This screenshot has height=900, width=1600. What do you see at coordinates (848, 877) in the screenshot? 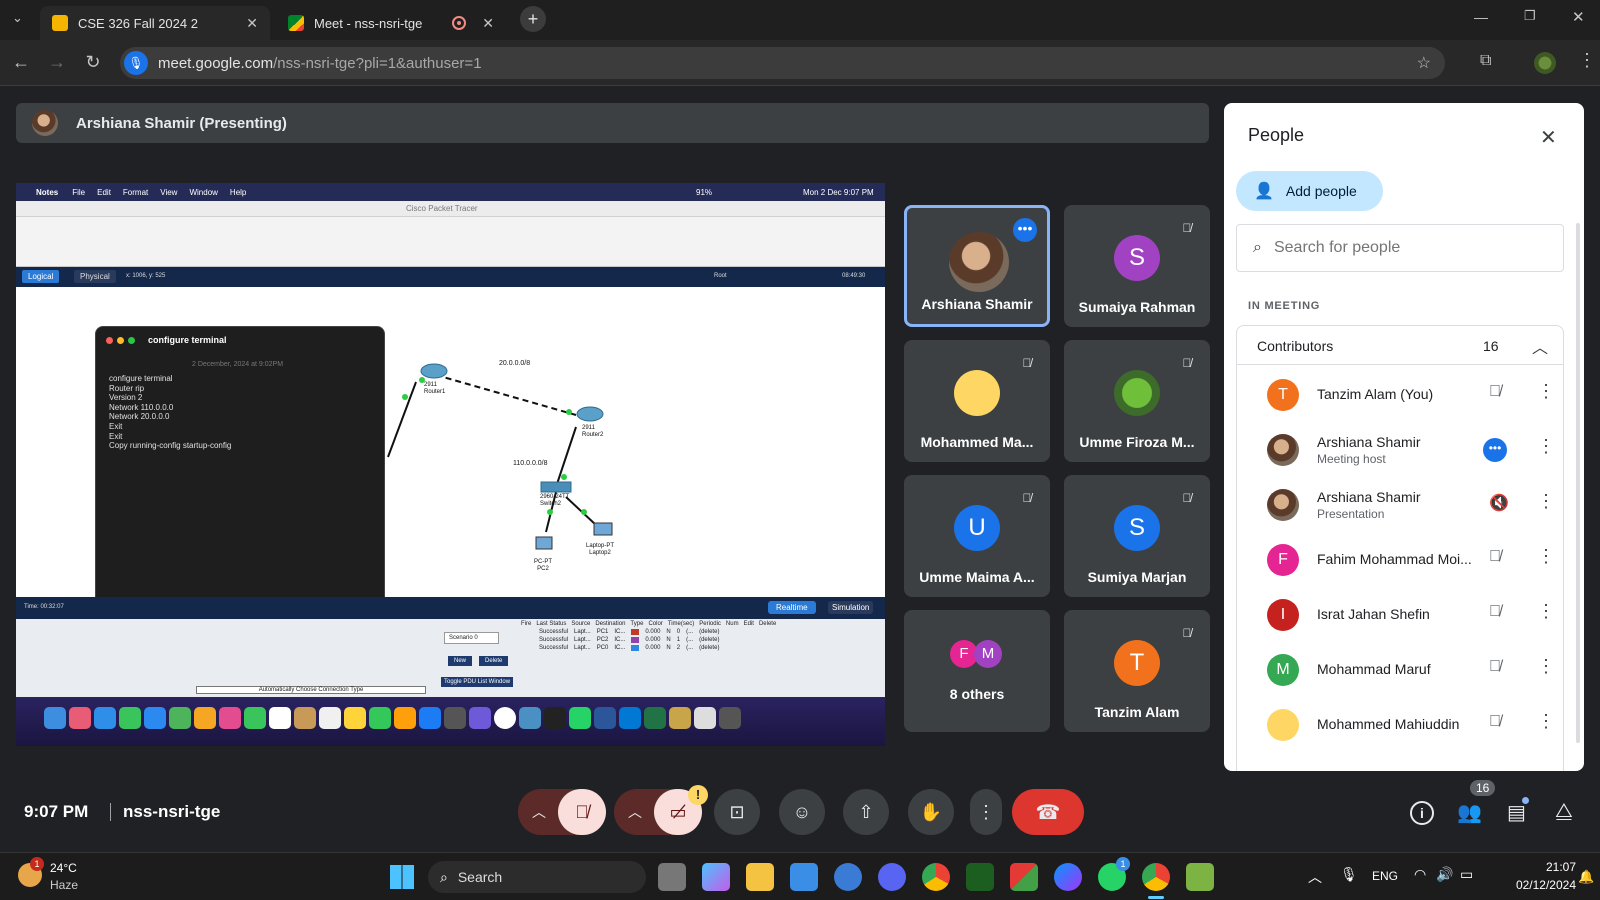
I see `qbittorrent-icon` at bounding box center [848, 877].